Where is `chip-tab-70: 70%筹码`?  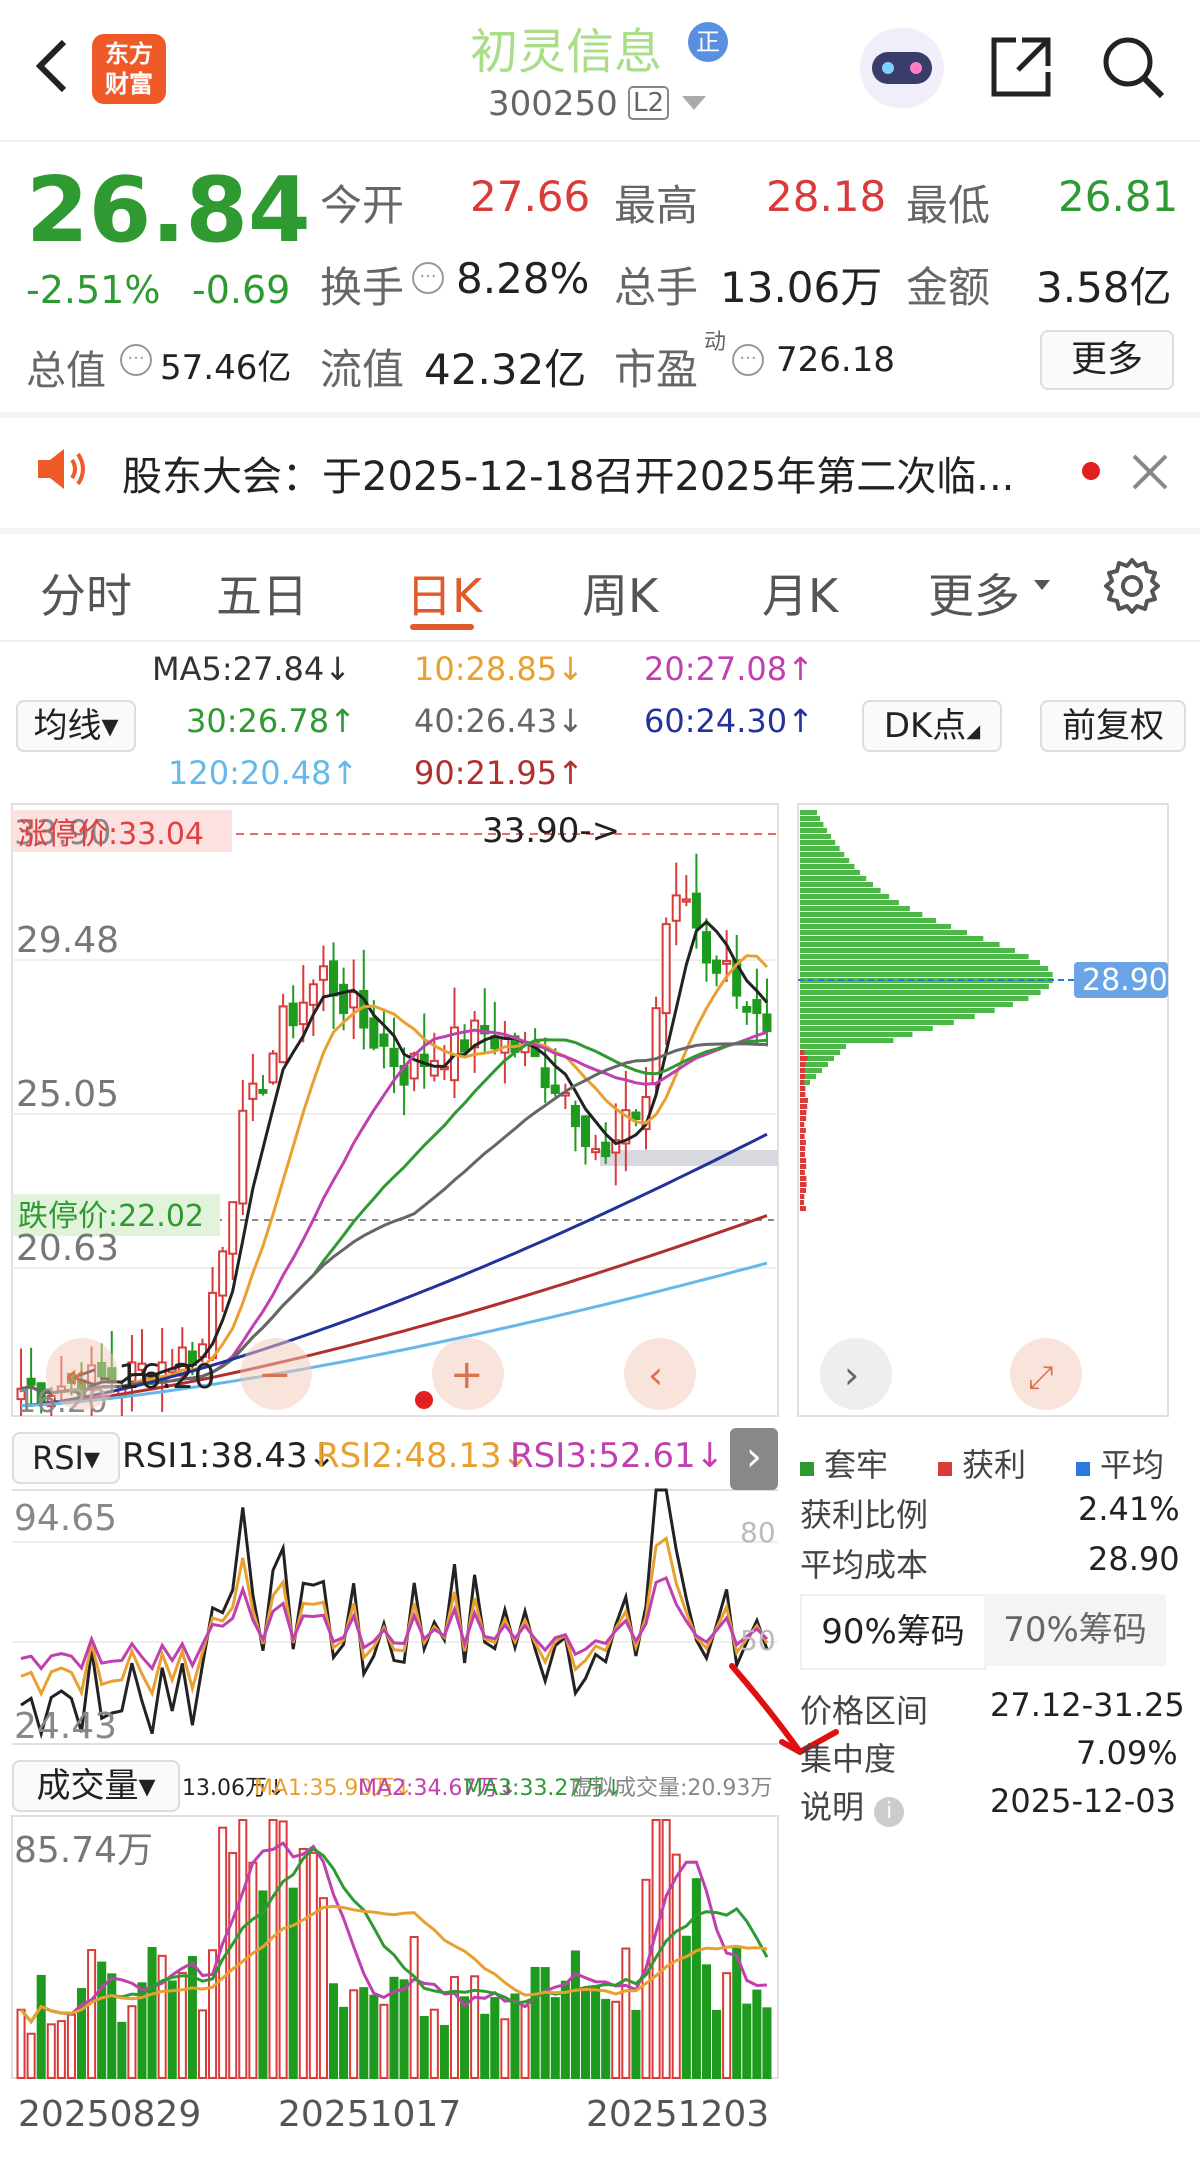 chip-tab-70: 70%筹码 is located at coordinates (1075, 1630).